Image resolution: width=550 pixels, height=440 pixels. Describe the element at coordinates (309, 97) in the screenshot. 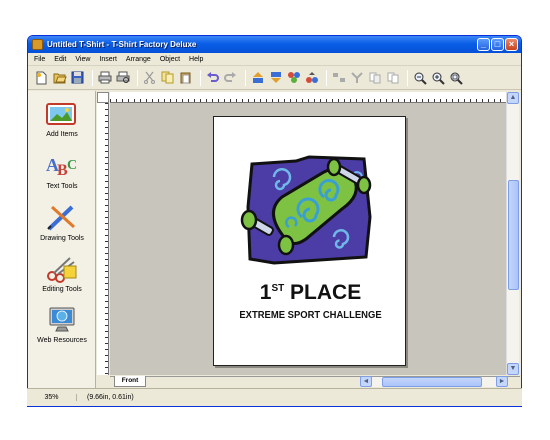

I see `horizontal-ruler` at that location.